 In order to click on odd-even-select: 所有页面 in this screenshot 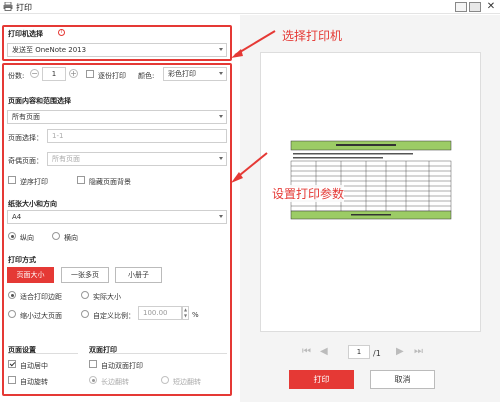, I will do `click(137, 159)`.